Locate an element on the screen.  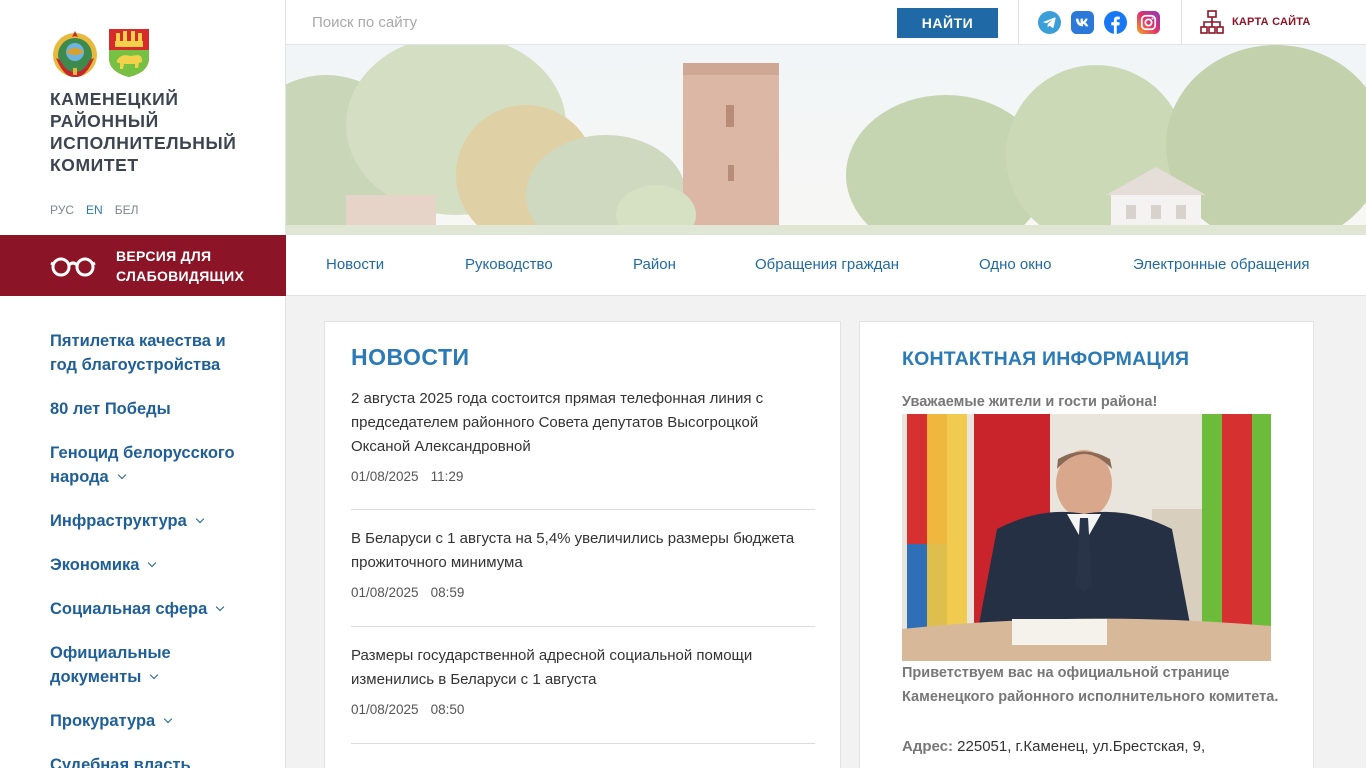
sidebar-item-genocide: Геноцид белорусского народа is located at coordinates (150, 465).